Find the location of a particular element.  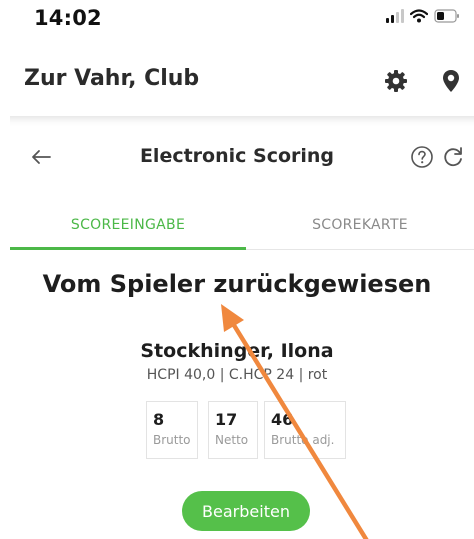

club-name: Zur Vahr, Club is located at coordinates (112, 78).